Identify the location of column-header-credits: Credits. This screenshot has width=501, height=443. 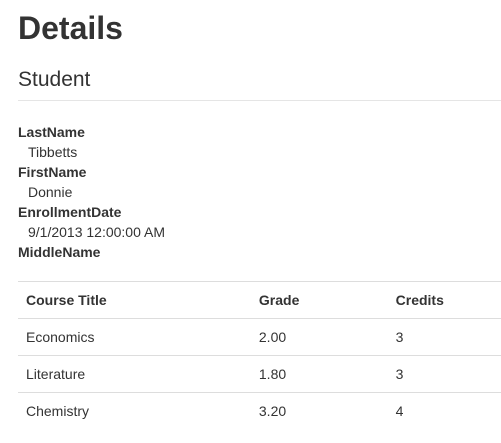
(444, 300).